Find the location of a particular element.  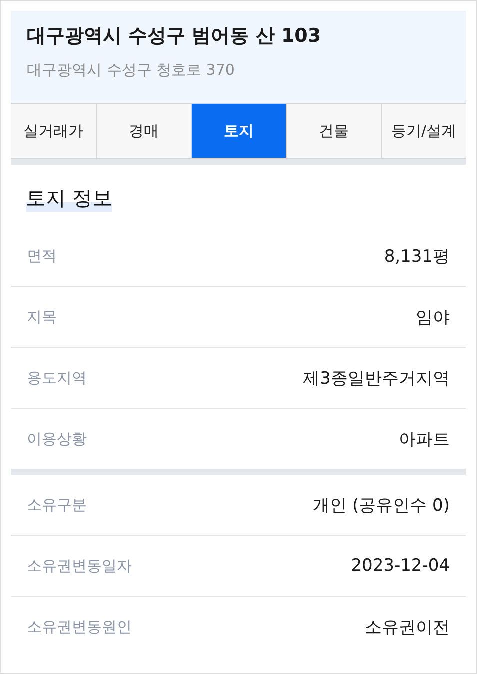

field-value: 소유권이전 is located at coordinates (407, 627).